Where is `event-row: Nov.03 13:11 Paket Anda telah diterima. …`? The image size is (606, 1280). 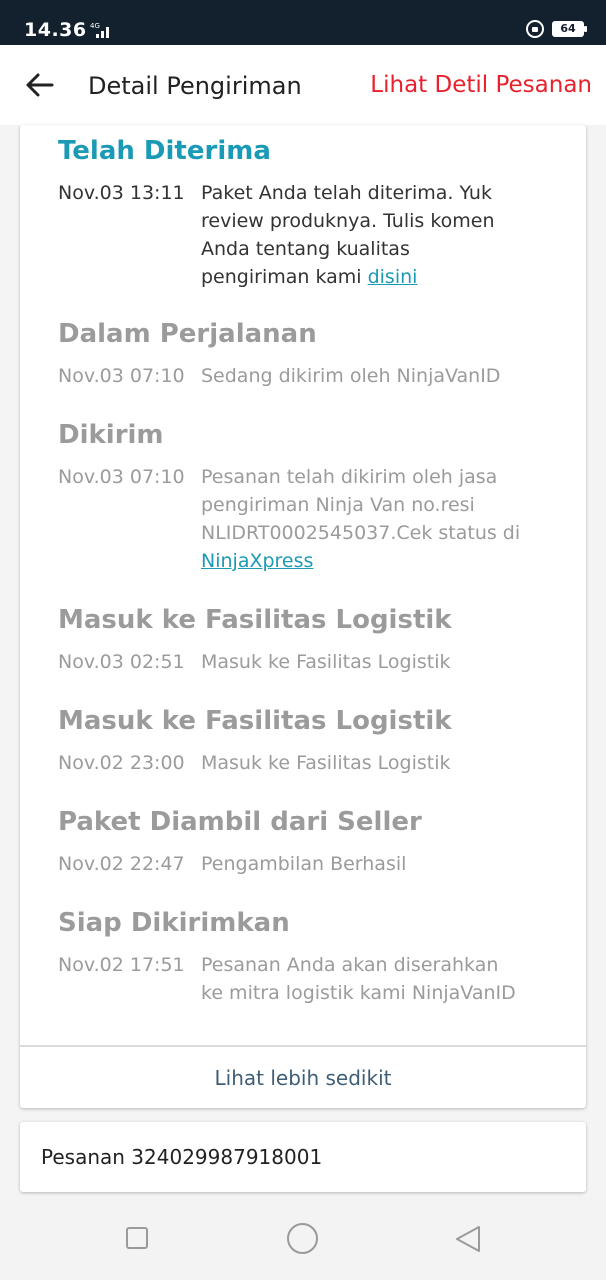 event-row: Nov.03 13:11 Paket Anda telah diterima. … is located at coordinates (308, 235).